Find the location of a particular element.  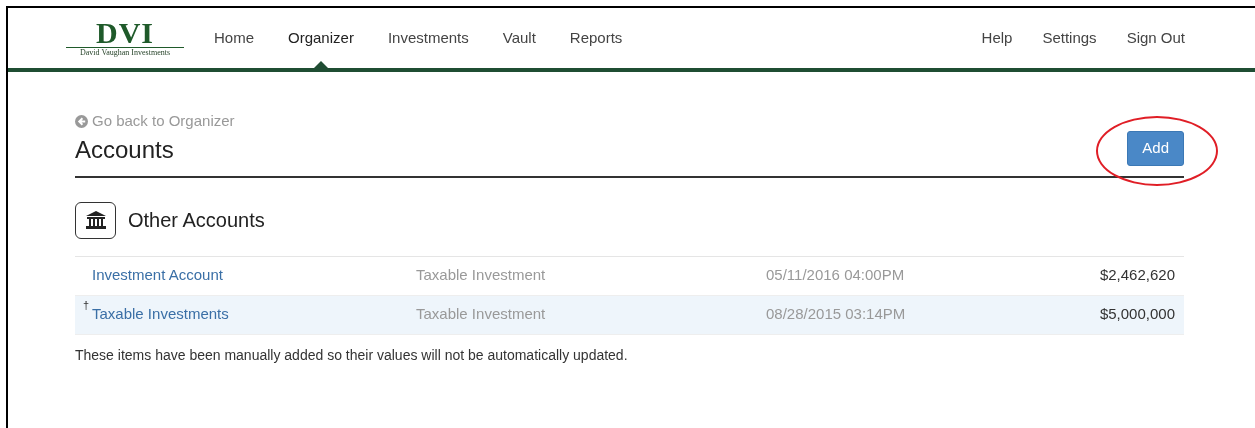

logo: DVI David Vaughan Investments is located at coordinates (125, 38).